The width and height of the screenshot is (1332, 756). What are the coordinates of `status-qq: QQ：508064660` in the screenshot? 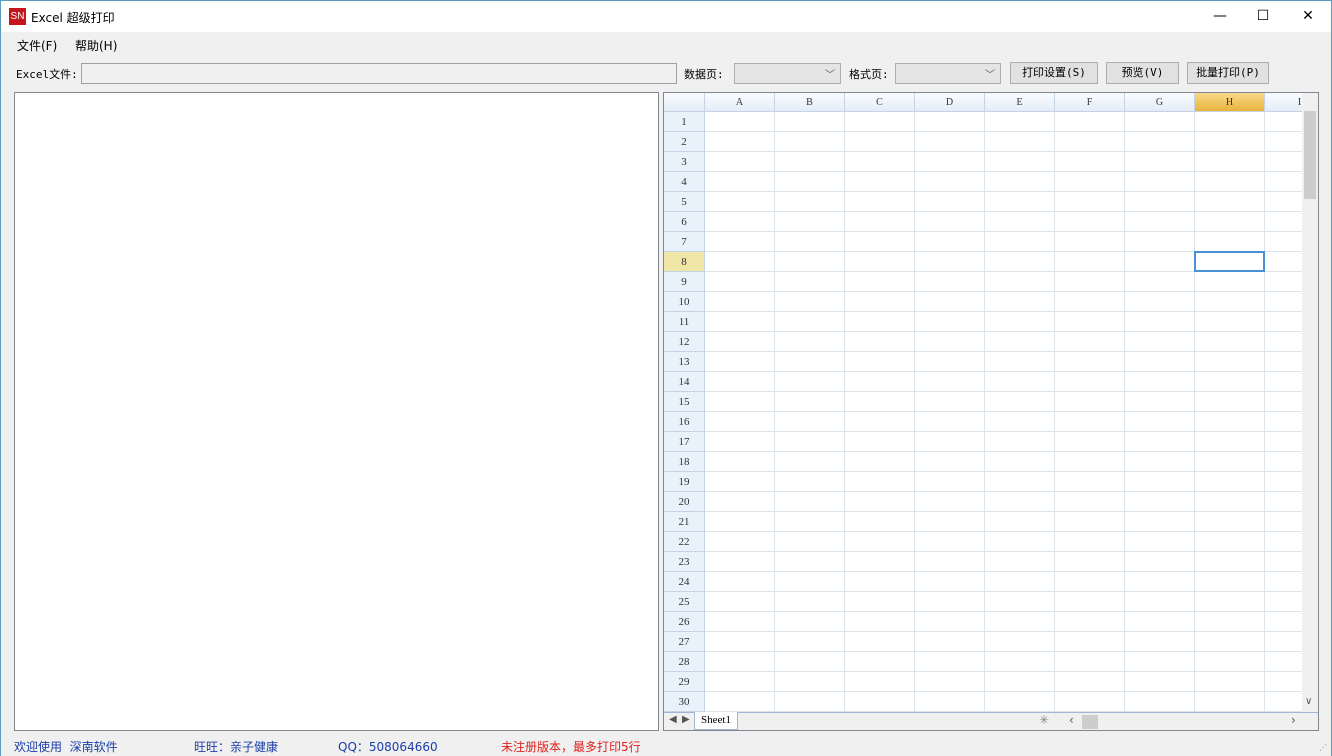 It's located at (388, 747).